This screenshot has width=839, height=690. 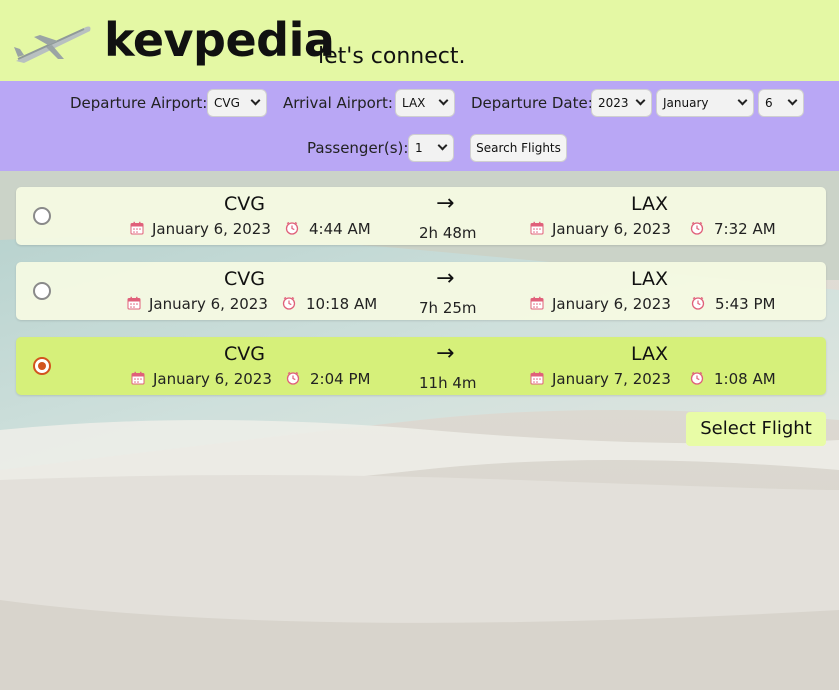 I want to click on departure-time-text: 2:04 PM, so click(x=340, y=379).